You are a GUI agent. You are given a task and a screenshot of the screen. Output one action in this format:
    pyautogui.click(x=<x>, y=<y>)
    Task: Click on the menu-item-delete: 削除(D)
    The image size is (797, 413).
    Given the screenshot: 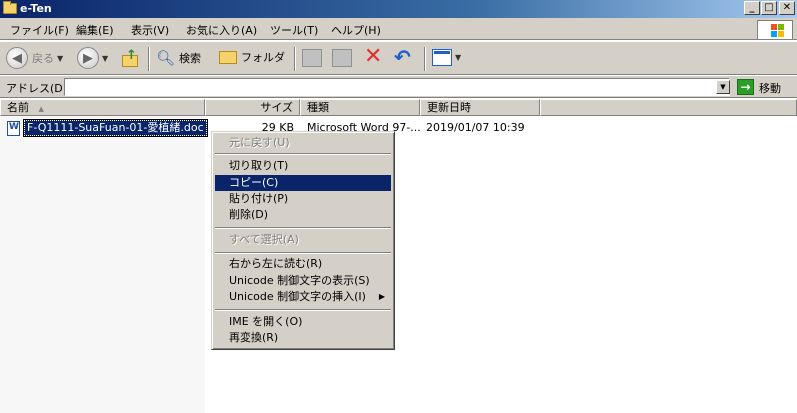 What is the action you would take?
    pyautogui.click(x=303, y=215)
    